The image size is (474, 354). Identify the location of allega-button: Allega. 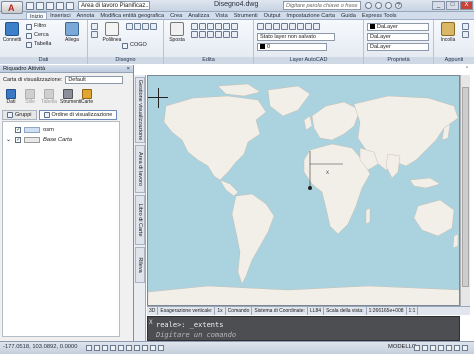
(72, 32).